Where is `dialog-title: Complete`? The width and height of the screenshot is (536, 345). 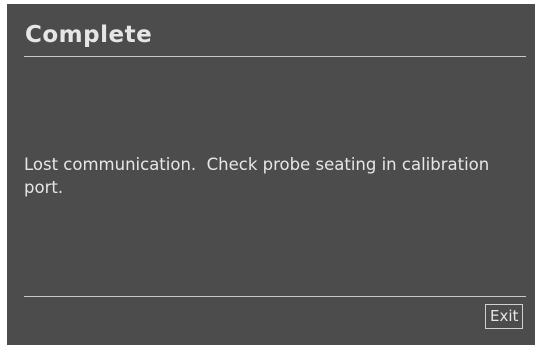 dialog-title: Complete is located at coordinates (89, 35).